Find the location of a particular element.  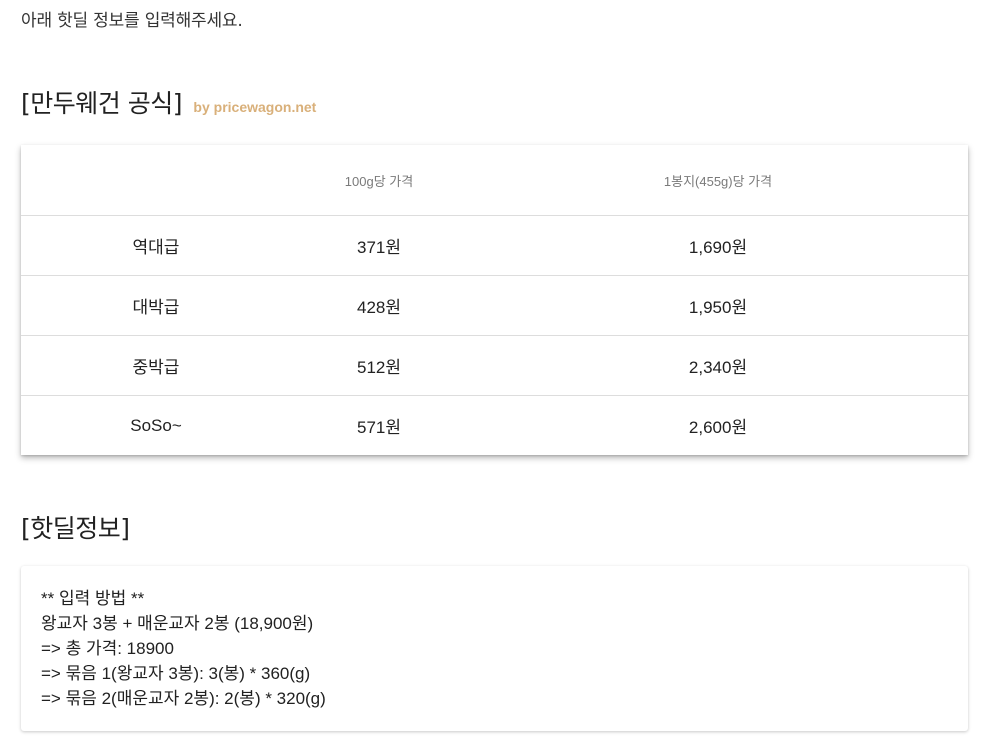

instruction-line: ** 입력 방법 ** is located at coordinates (93, 598).